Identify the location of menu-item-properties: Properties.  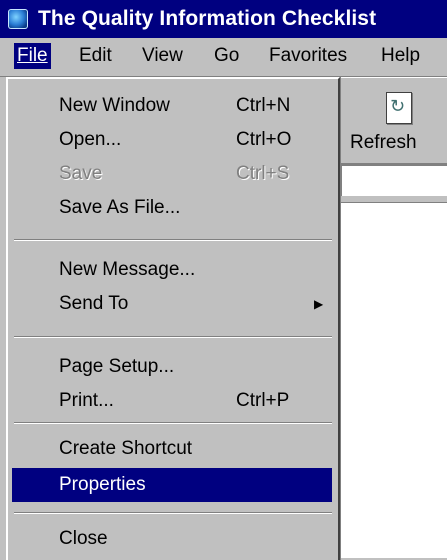
(172, 485).